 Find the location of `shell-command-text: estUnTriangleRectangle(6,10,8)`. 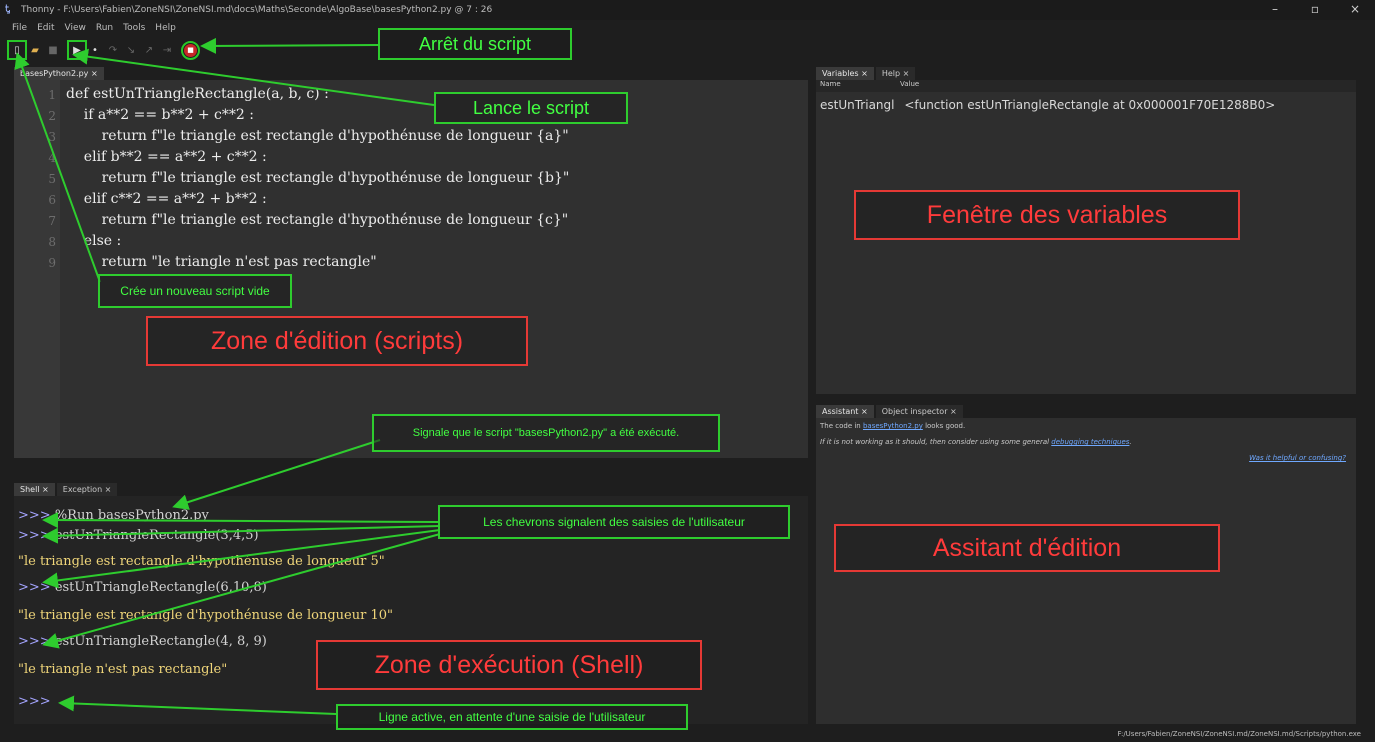

shell-command-text: estUnTriangleRectangle(6,10,8) is located at coordinates (158, 587).